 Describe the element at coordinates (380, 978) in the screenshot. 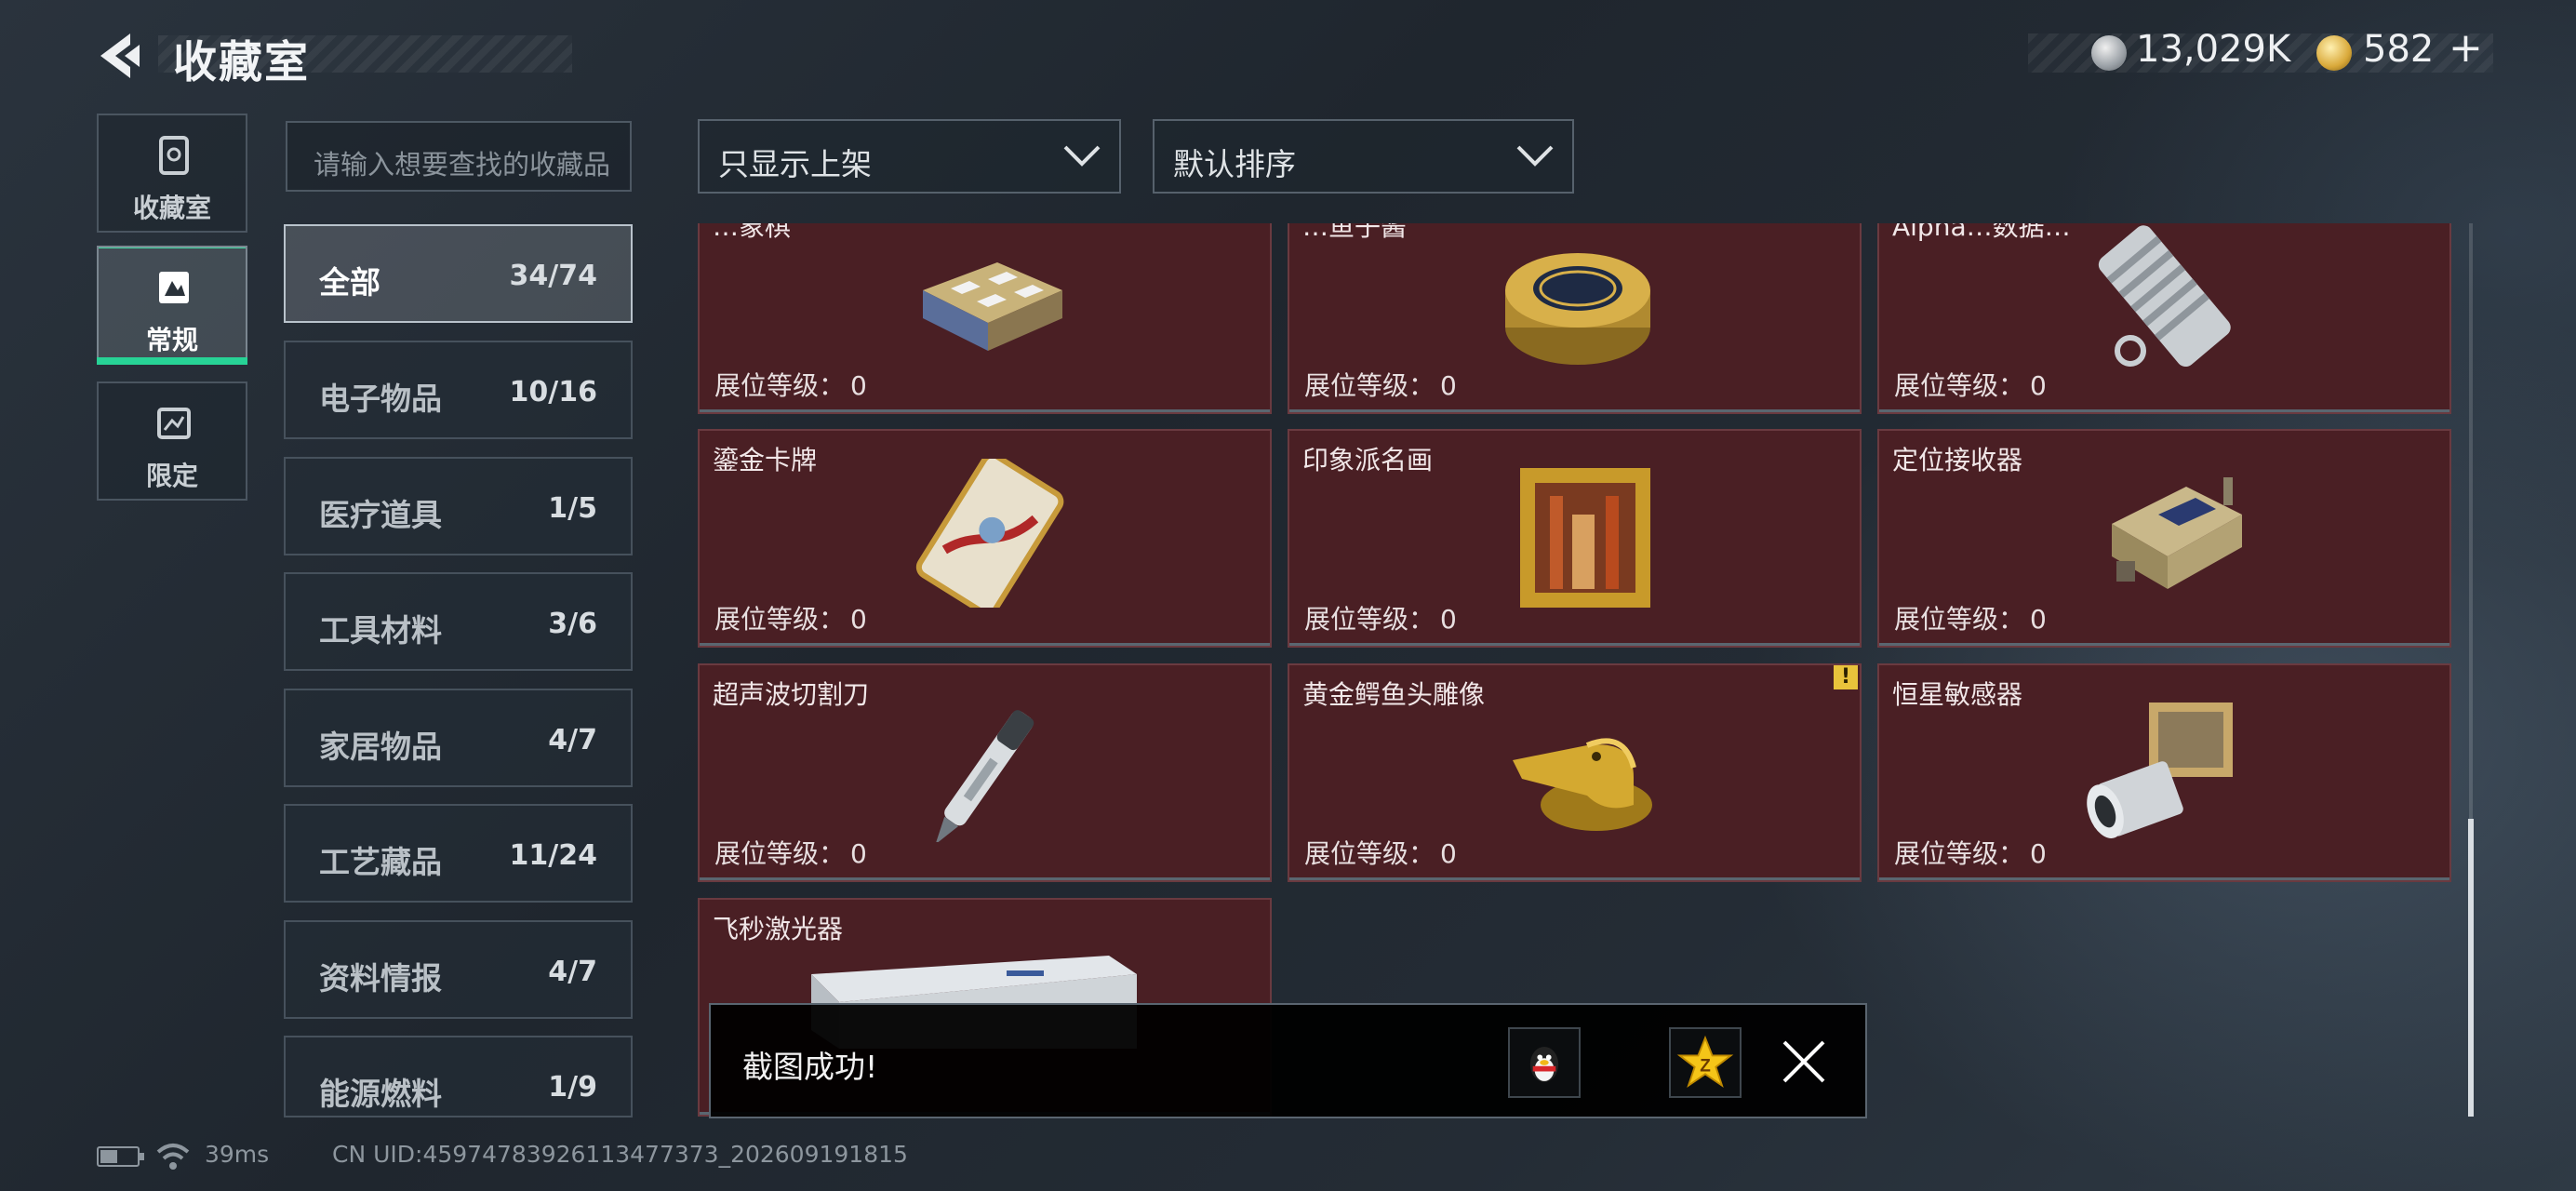

I see `category-name: 资料情报` at that location.